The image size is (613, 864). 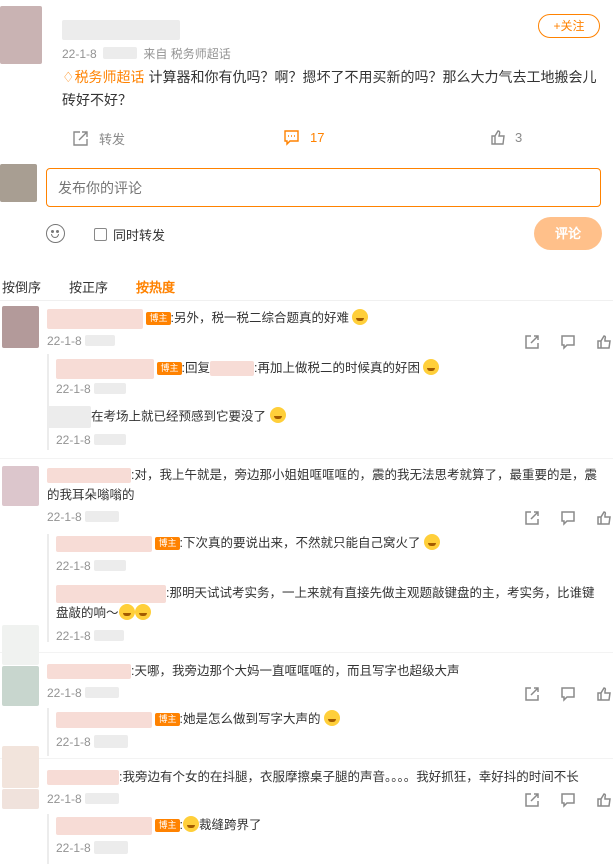 What do you see at coordinates (186, 54) in the screenshot?
I see `post-source: 来自 税务师超话` at bounding box center [186, 54].